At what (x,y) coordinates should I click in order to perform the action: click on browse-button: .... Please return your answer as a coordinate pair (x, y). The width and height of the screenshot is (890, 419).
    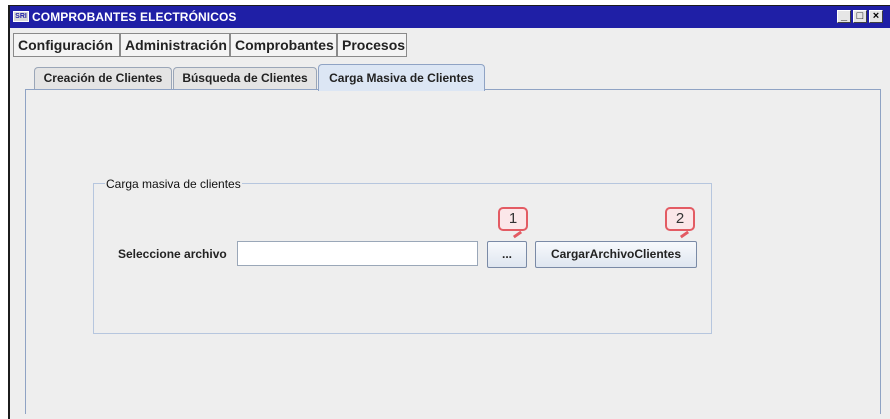
    Looking at the image, I should click on (507, 254).